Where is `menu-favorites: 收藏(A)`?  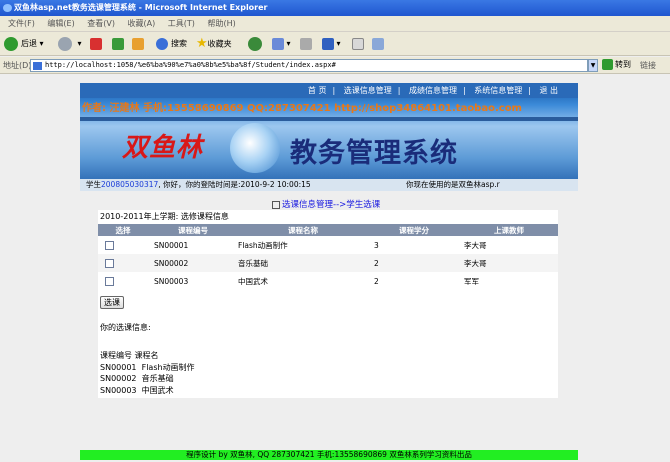 menu-favorites: 收藏(A) is located at coordinates (142, 23).